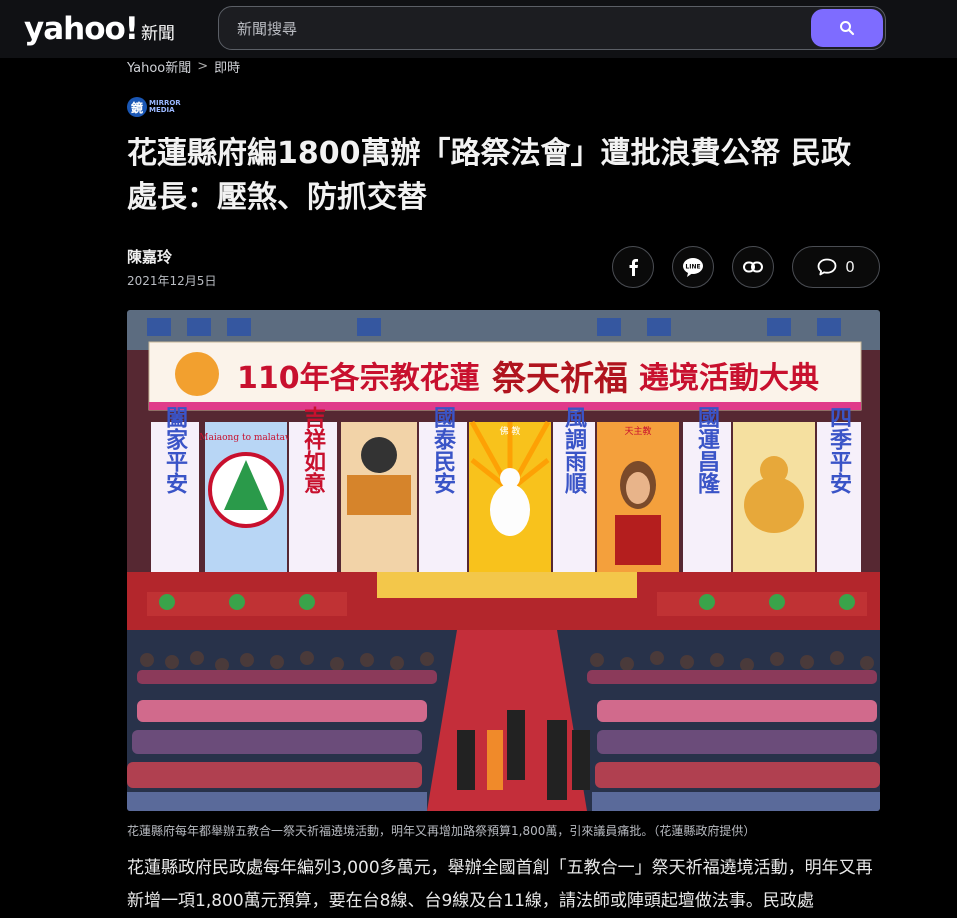 The image size is (957, 918). Describe the element at coordinates (175, 450) in the screenshot. I see `left-banner-1: 闔家平安` at that location.